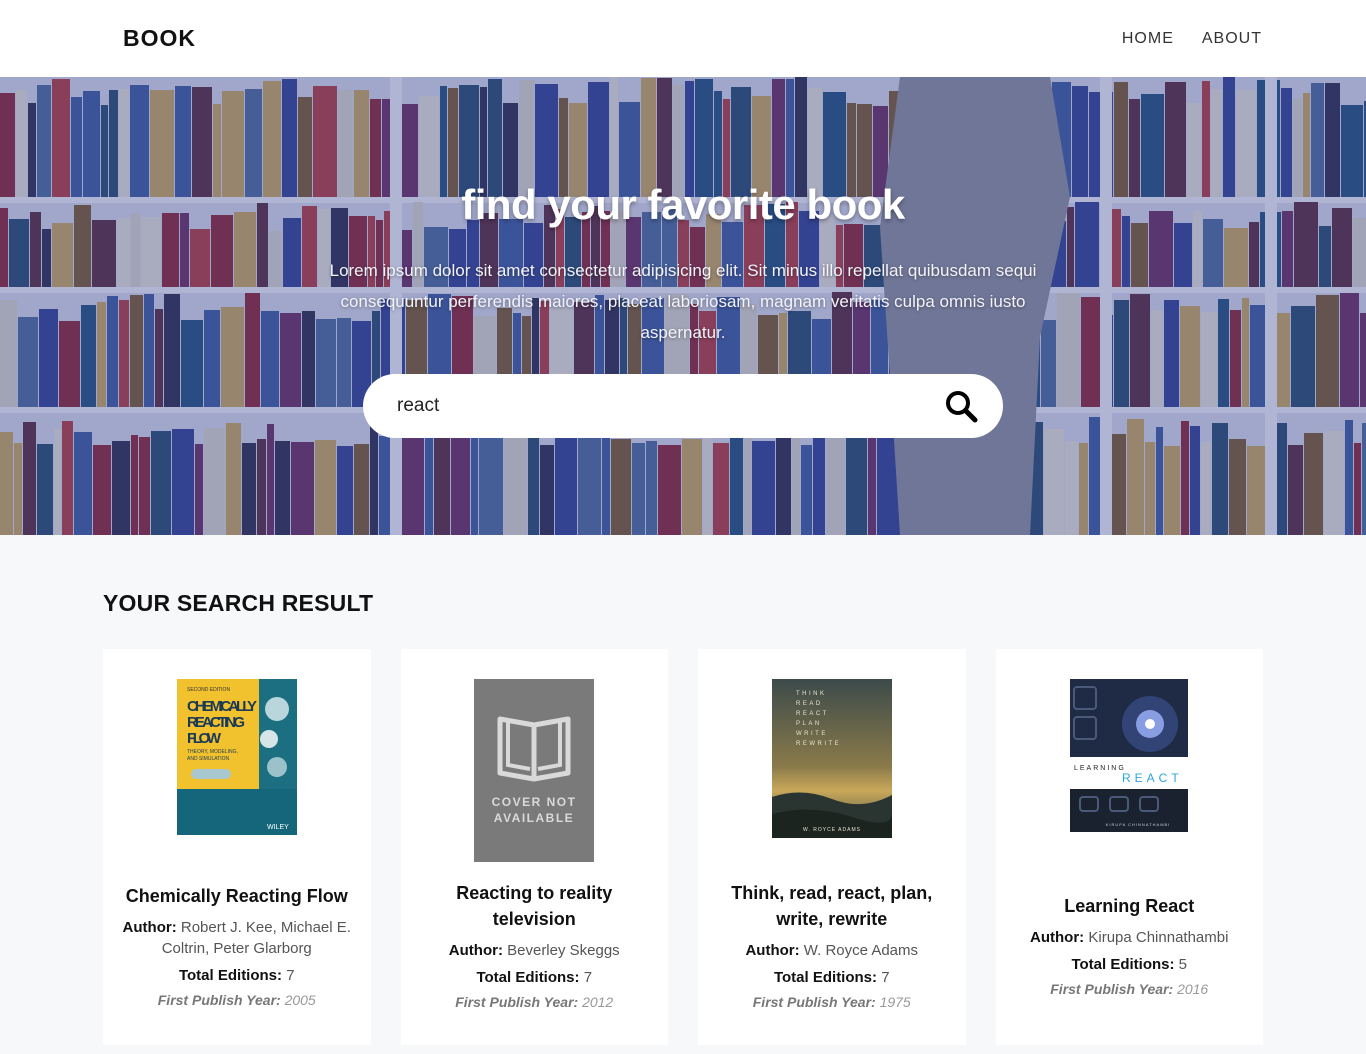 This screenshot has height=1054, width=1366. What do you see at coordinates (812, 734) in the screenshot?
I see `cover-word-5: WRITE` at bounding box center [812, 734].